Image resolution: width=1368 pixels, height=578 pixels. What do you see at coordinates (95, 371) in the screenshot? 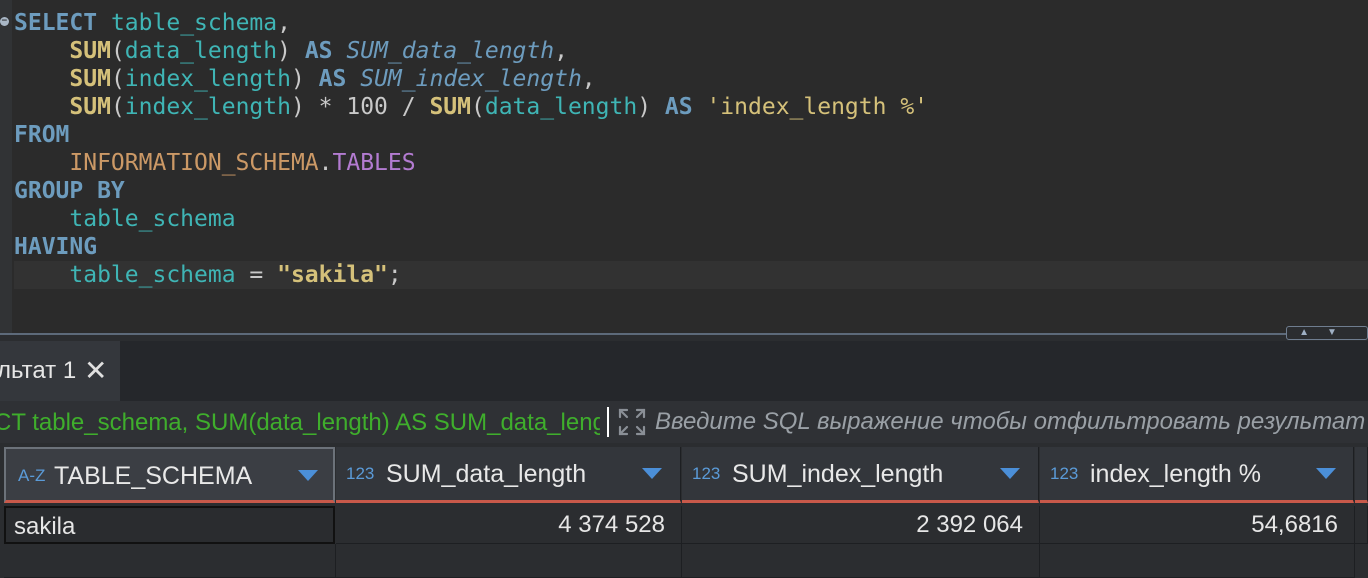
I see `close-icon: ✕` at bounding box center [95, 371].